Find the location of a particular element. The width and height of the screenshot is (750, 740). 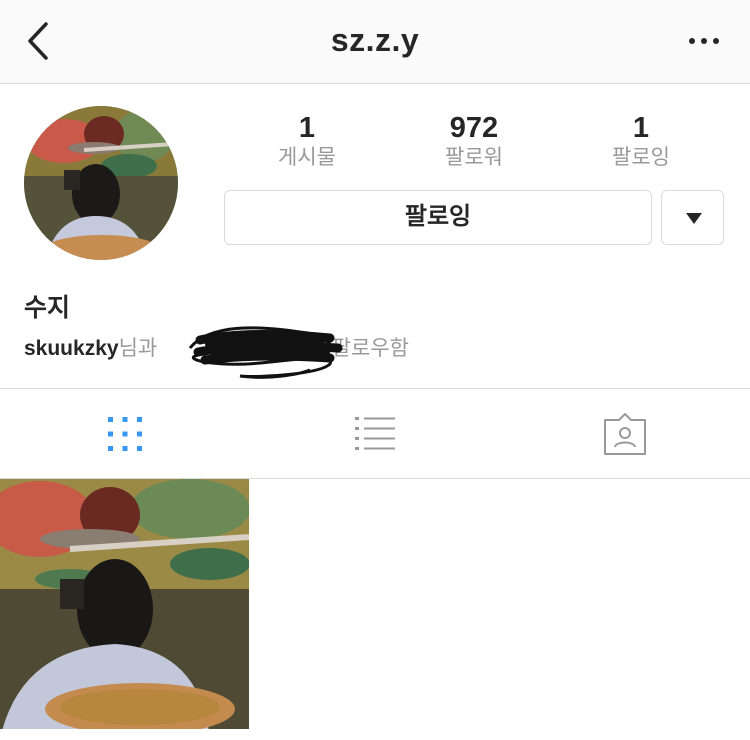

tagged-person-icon is located at coordinates (625, 433).